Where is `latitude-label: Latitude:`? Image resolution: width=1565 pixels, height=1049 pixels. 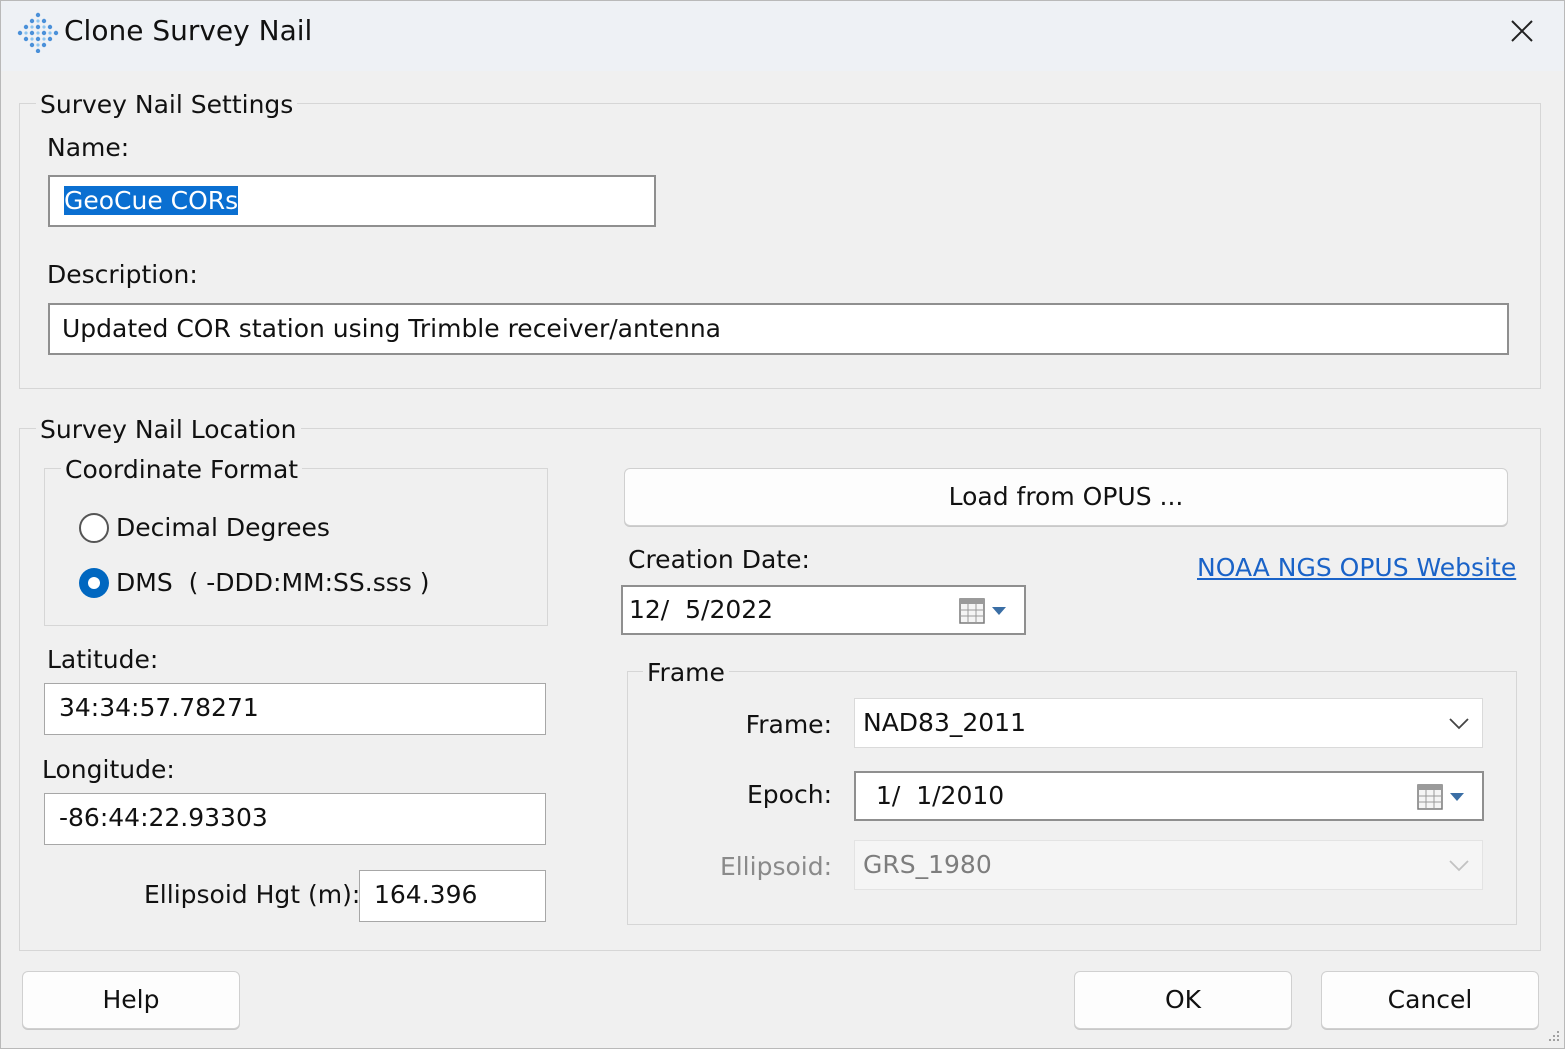
latitude-label: Latitude: is located at coordinates (103, 659).